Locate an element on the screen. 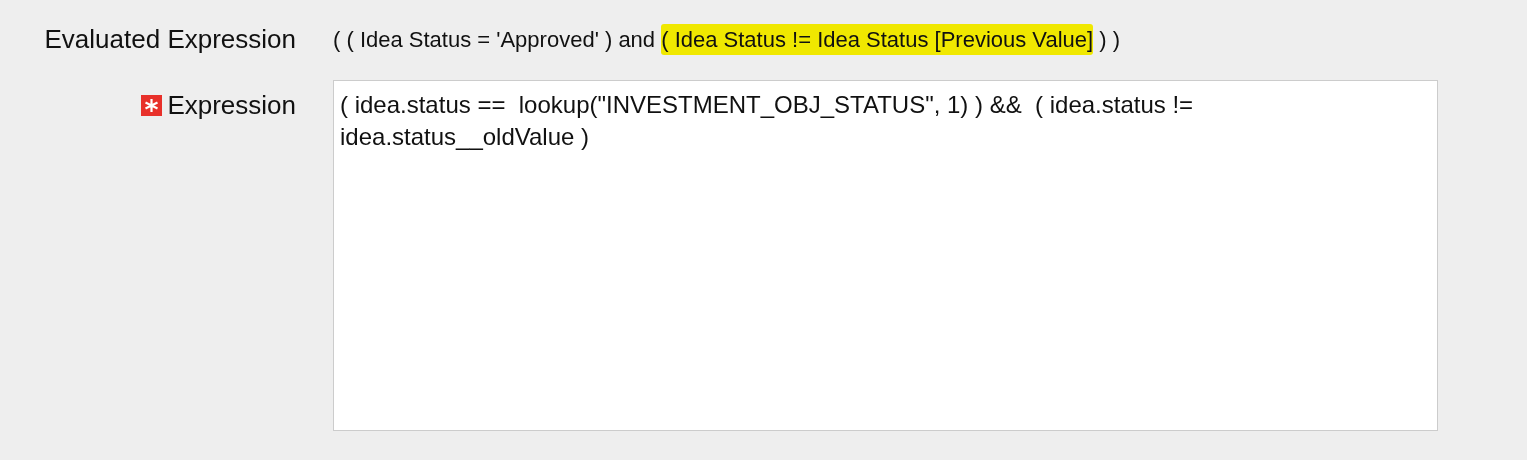 This screenshot has width=1527, height=460. field-label: Expression is located at coordinates (231, 105).